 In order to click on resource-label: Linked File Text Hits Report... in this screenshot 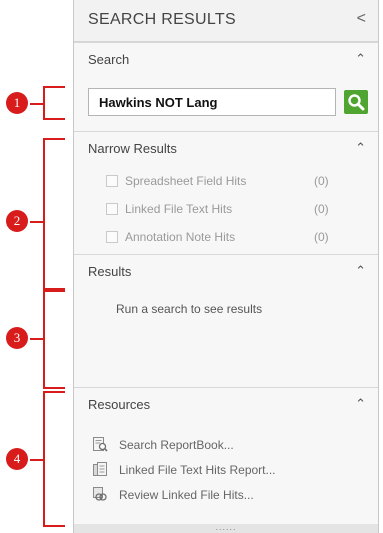, I will do `click(197, 470)`.